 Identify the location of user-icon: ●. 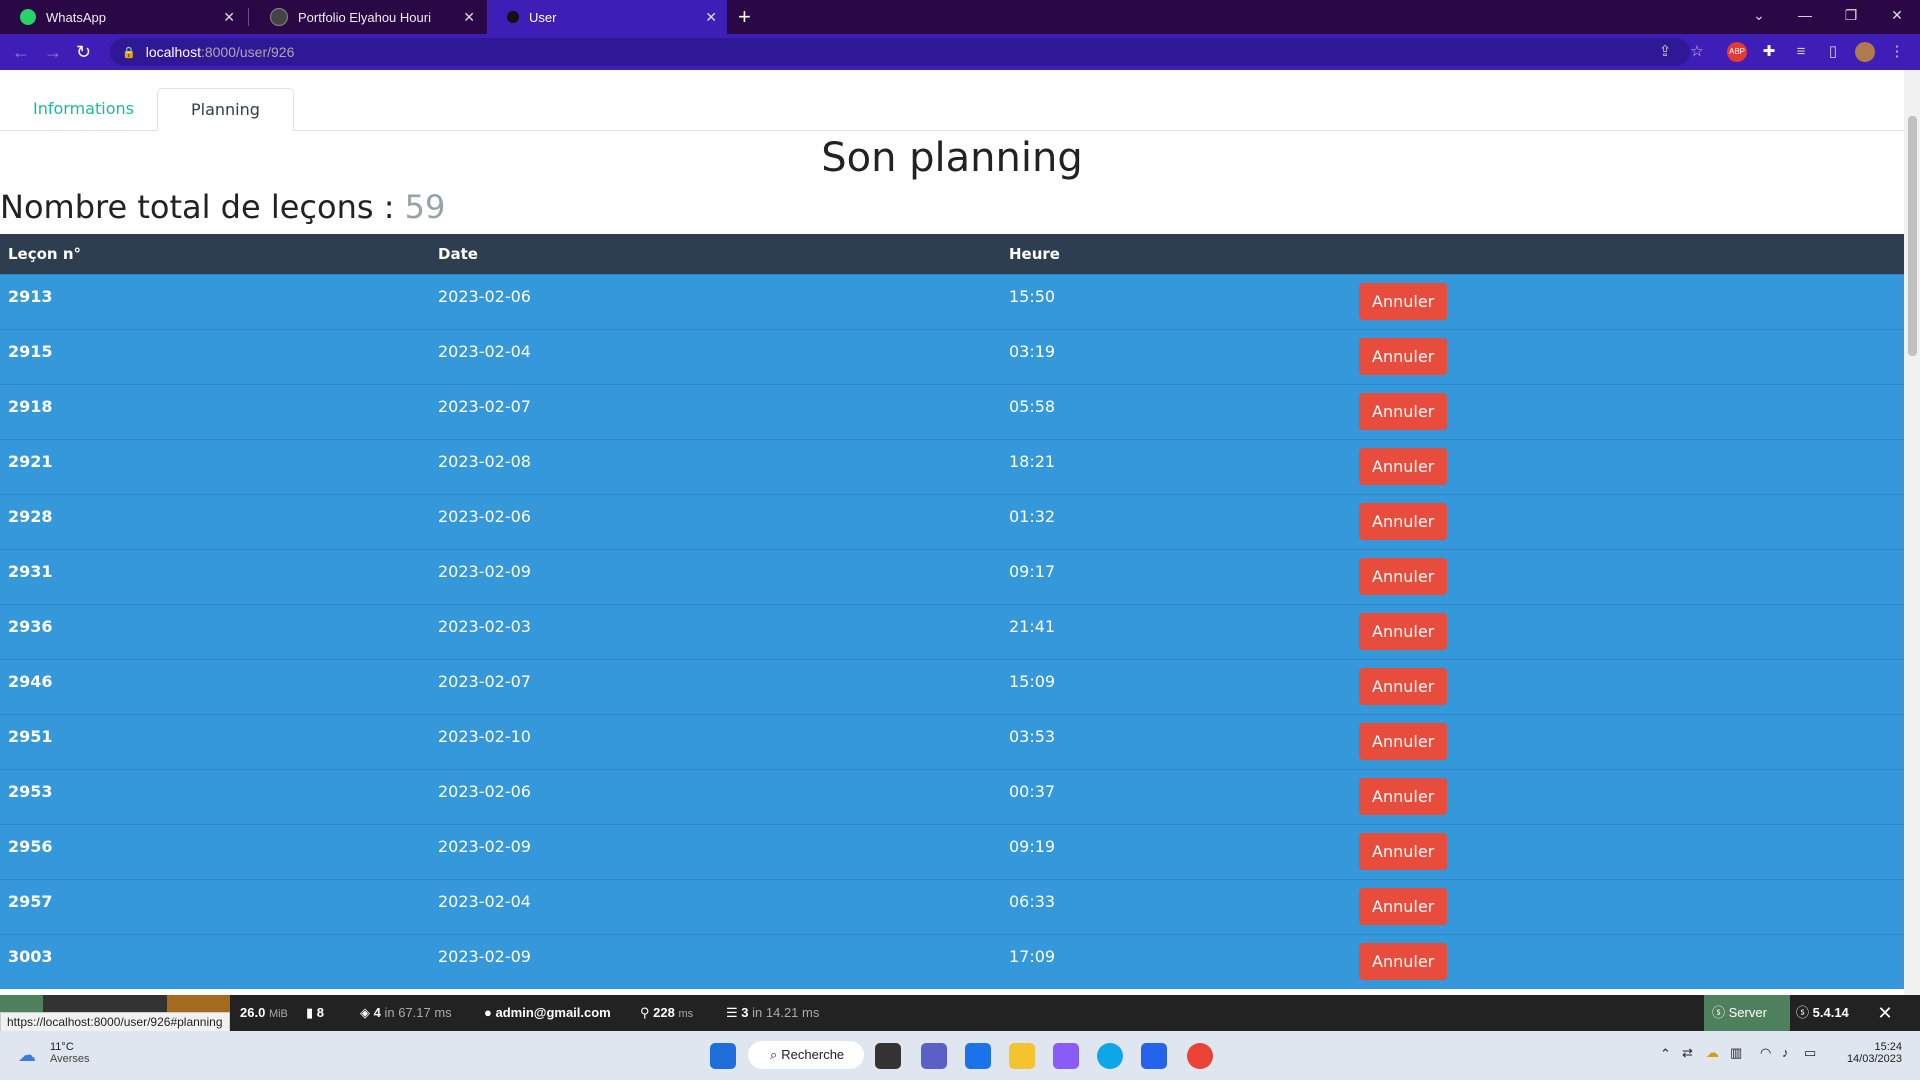
(488, 1012).